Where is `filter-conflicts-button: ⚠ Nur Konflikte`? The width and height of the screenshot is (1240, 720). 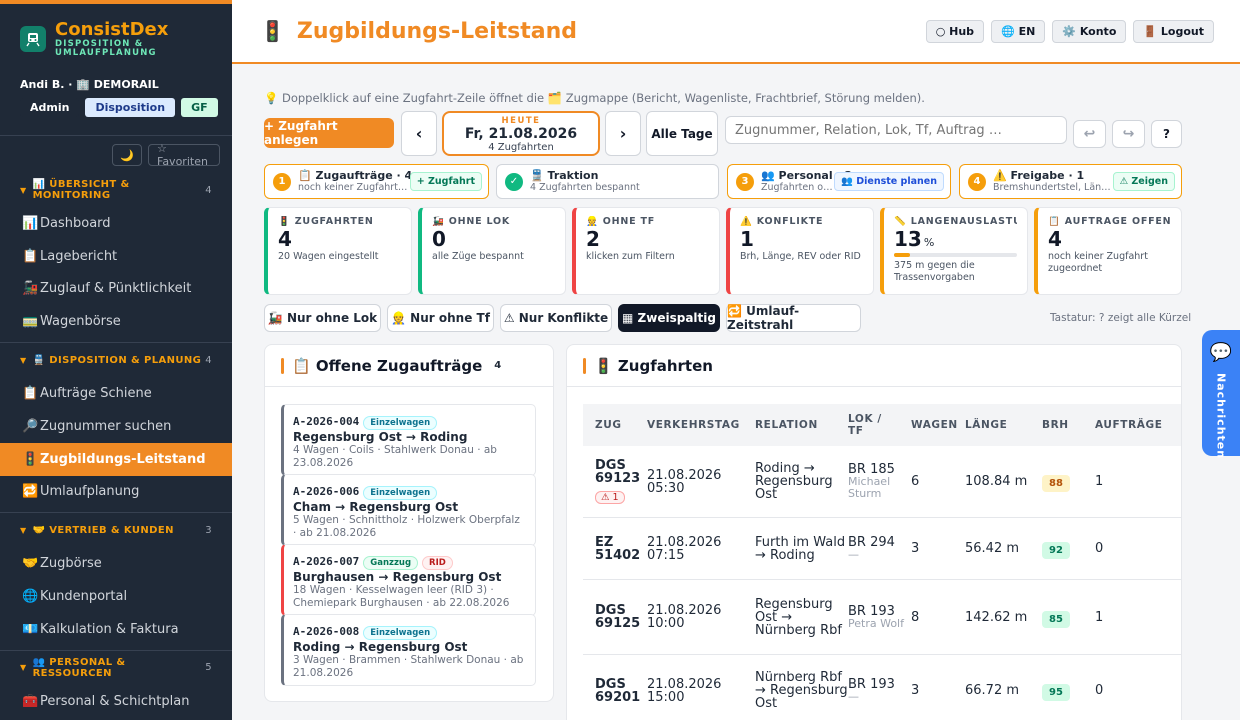
filter-conflicts-button: ⚠ Nur Konflikte is located at coordinates (556, 318).